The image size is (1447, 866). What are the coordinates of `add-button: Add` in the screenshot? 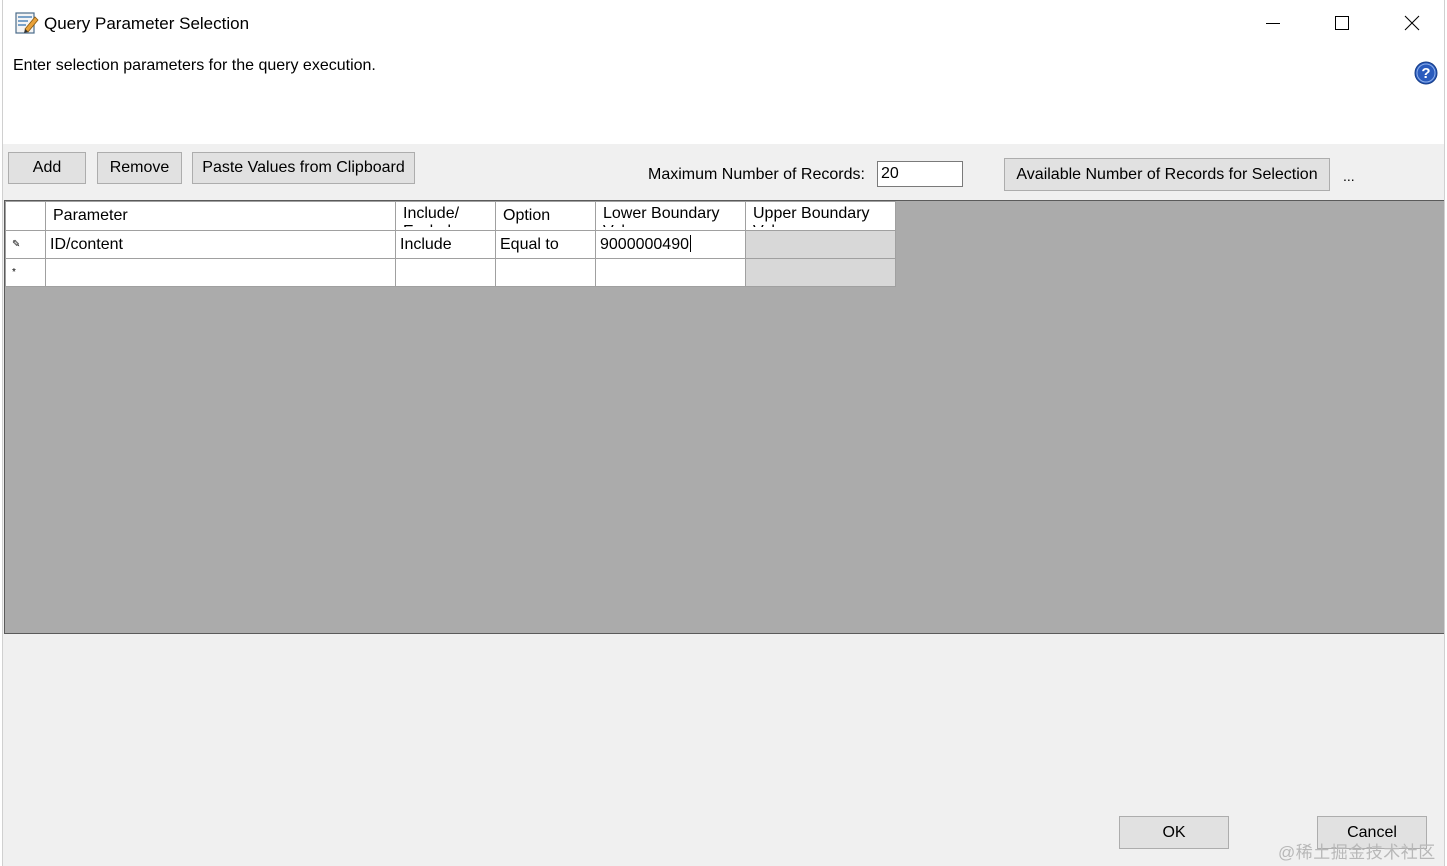 It's located at (47, 168).